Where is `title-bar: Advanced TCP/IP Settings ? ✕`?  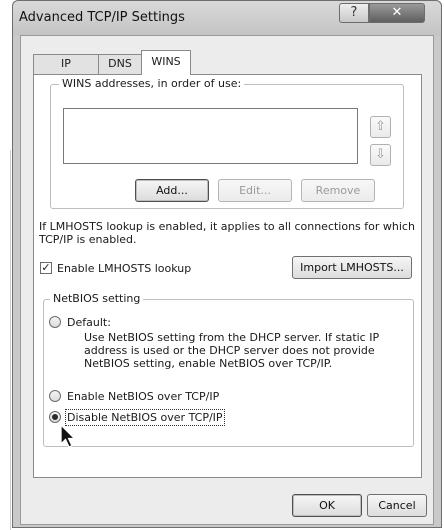
title-bar: Advanced TCP/IP Settings ? ✕ is located at coordinates (227, 18).